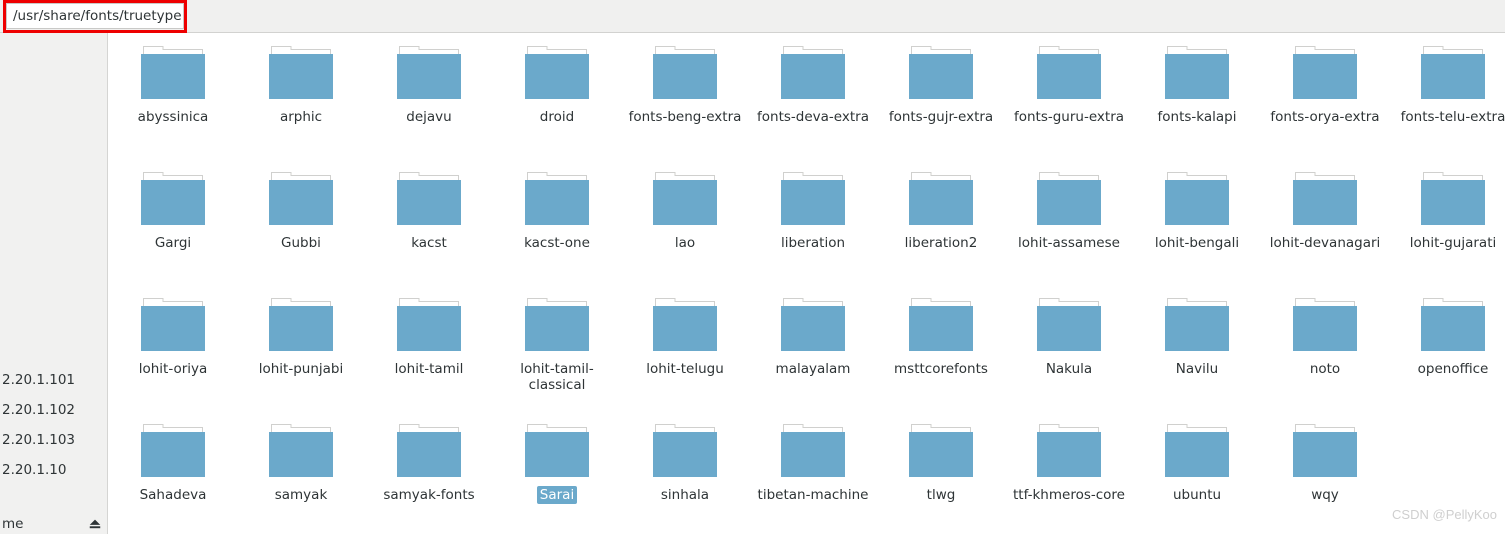  What do you see at coordinates (53, 521) in the screenshot?
I see `sidebar-item-volume-0: me` at bounding box center [53, 521].